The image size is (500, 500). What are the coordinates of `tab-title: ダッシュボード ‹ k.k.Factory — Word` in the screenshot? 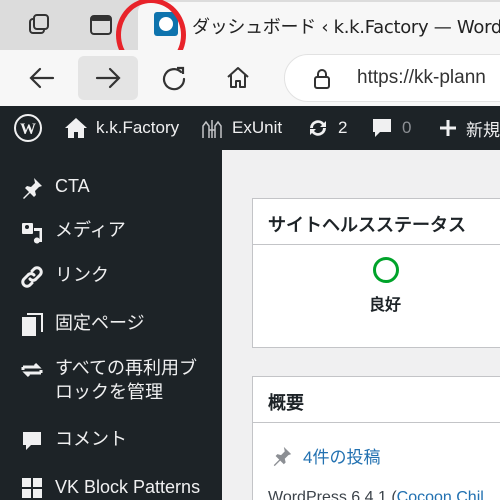 It's located at (346, 27).